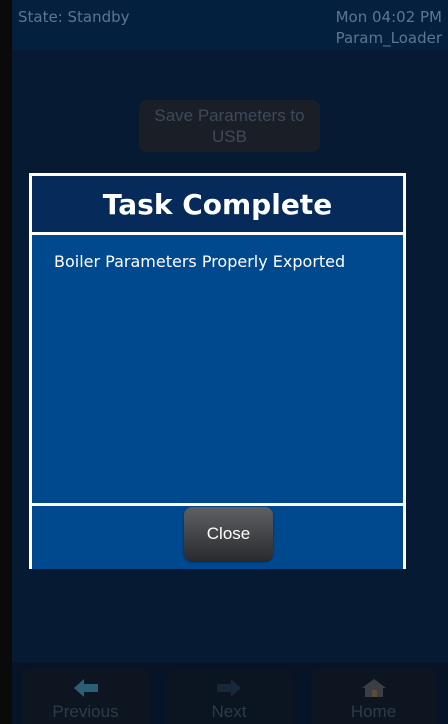 This screenshot has height=724, width=448. I want to click on dialog-footer: Close, so click(217, 536).